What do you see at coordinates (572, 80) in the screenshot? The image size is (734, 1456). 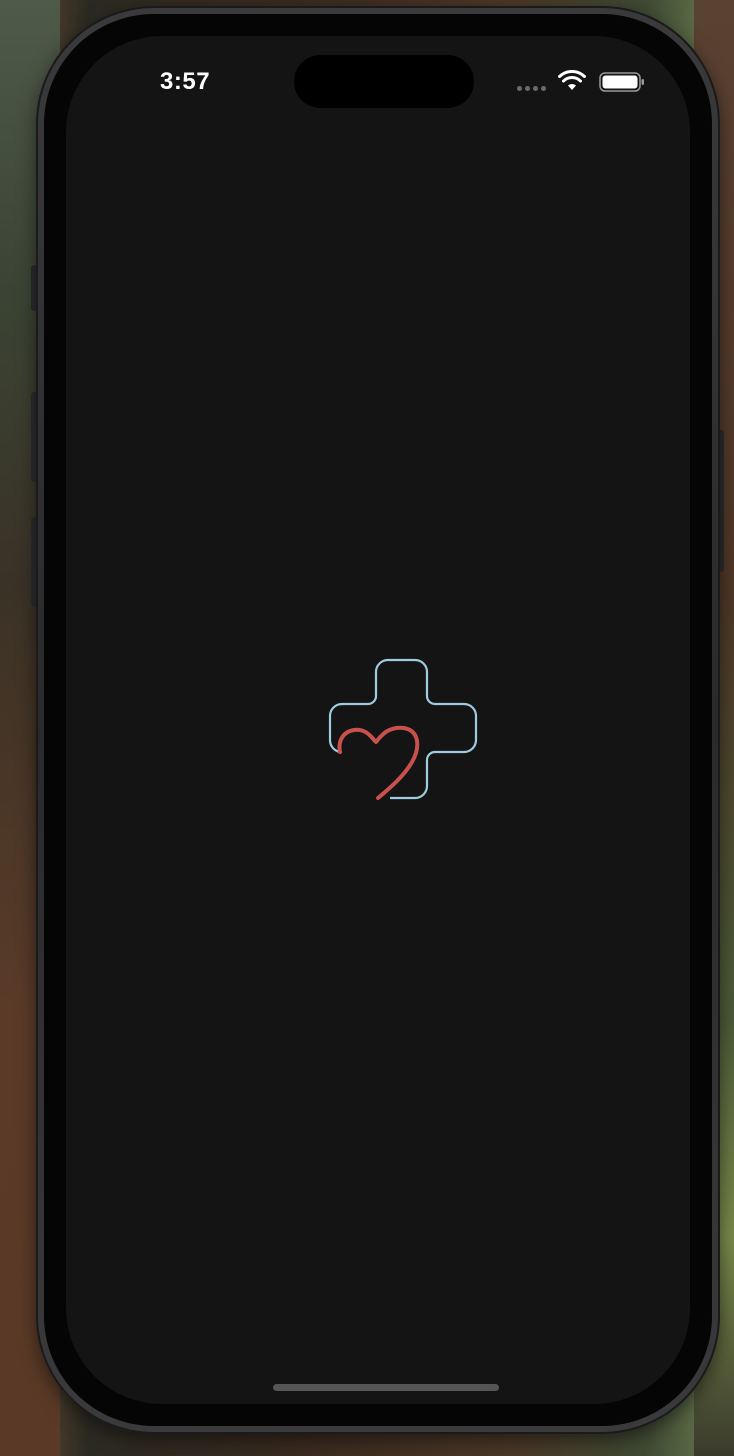 I see `wifi-icon` at bounding box center [572, 80].